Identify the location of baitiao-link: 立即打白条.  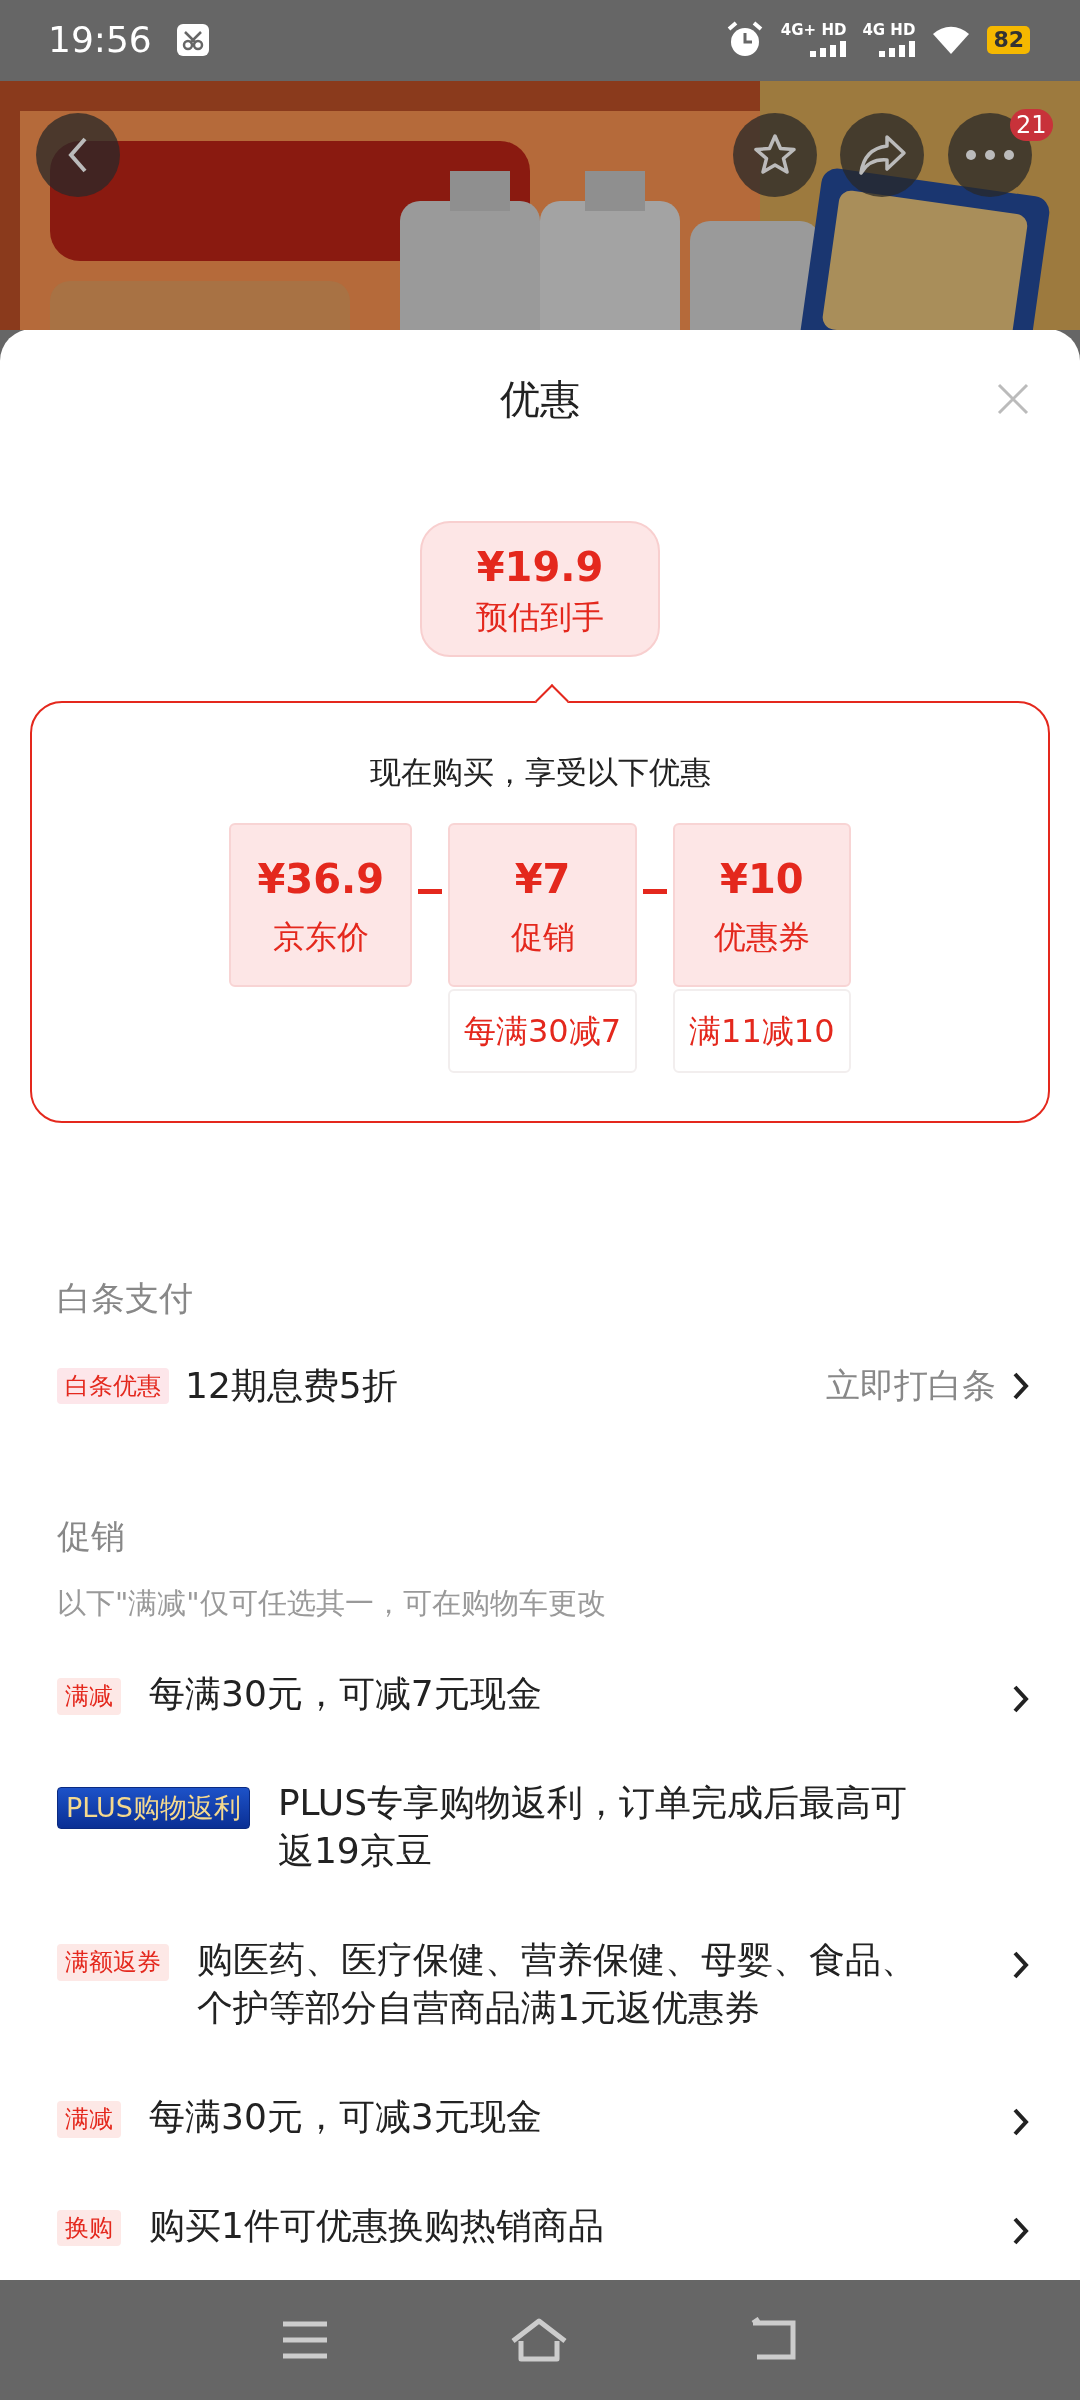
(928, 1386).